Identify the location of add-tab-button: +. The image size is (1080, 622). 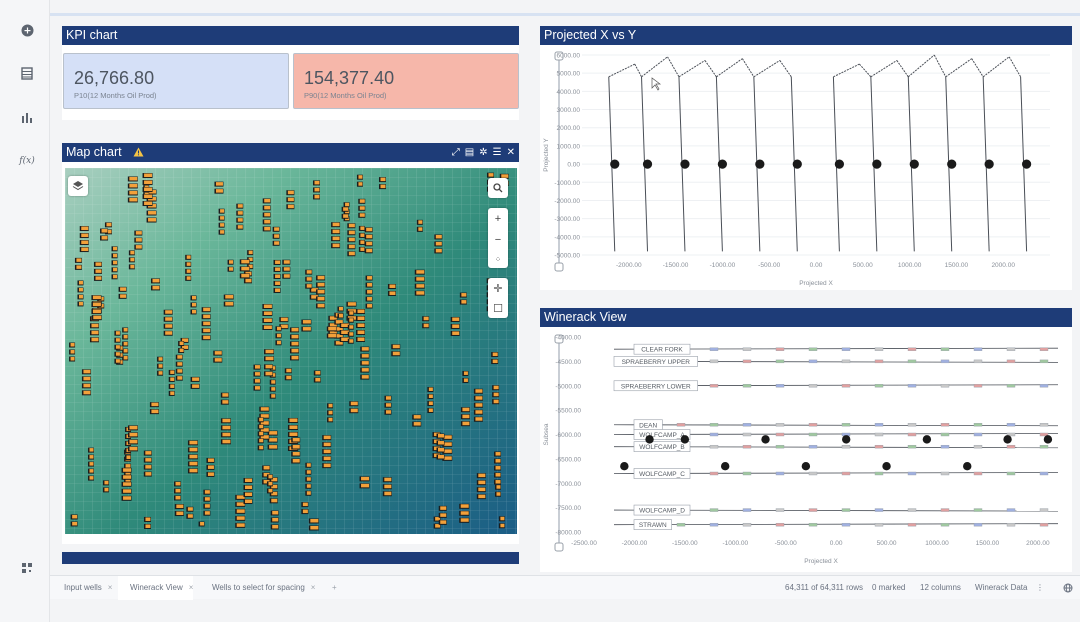
(328, 588).